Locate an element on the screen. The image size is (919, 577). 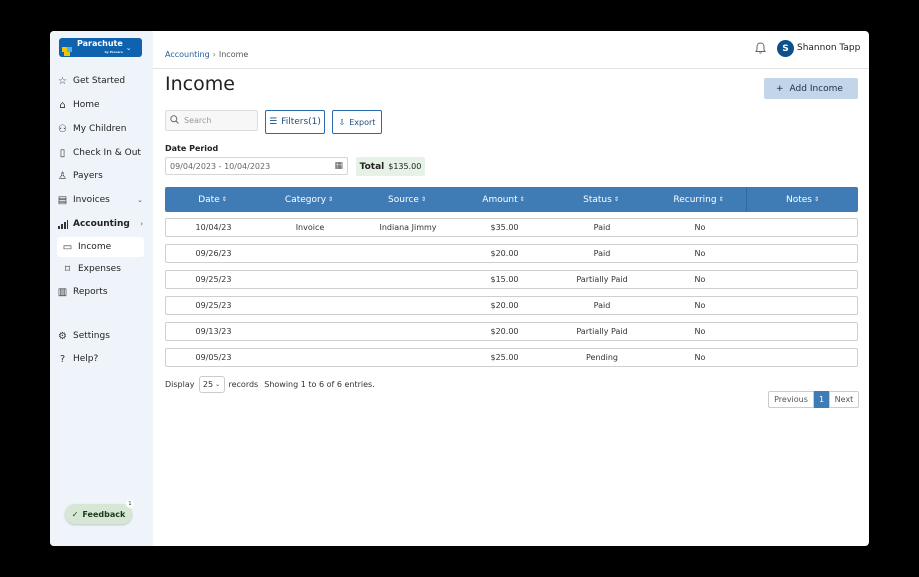
sidebar-item-get-started: ☆ Get Started is located at coordinates (101, 81).